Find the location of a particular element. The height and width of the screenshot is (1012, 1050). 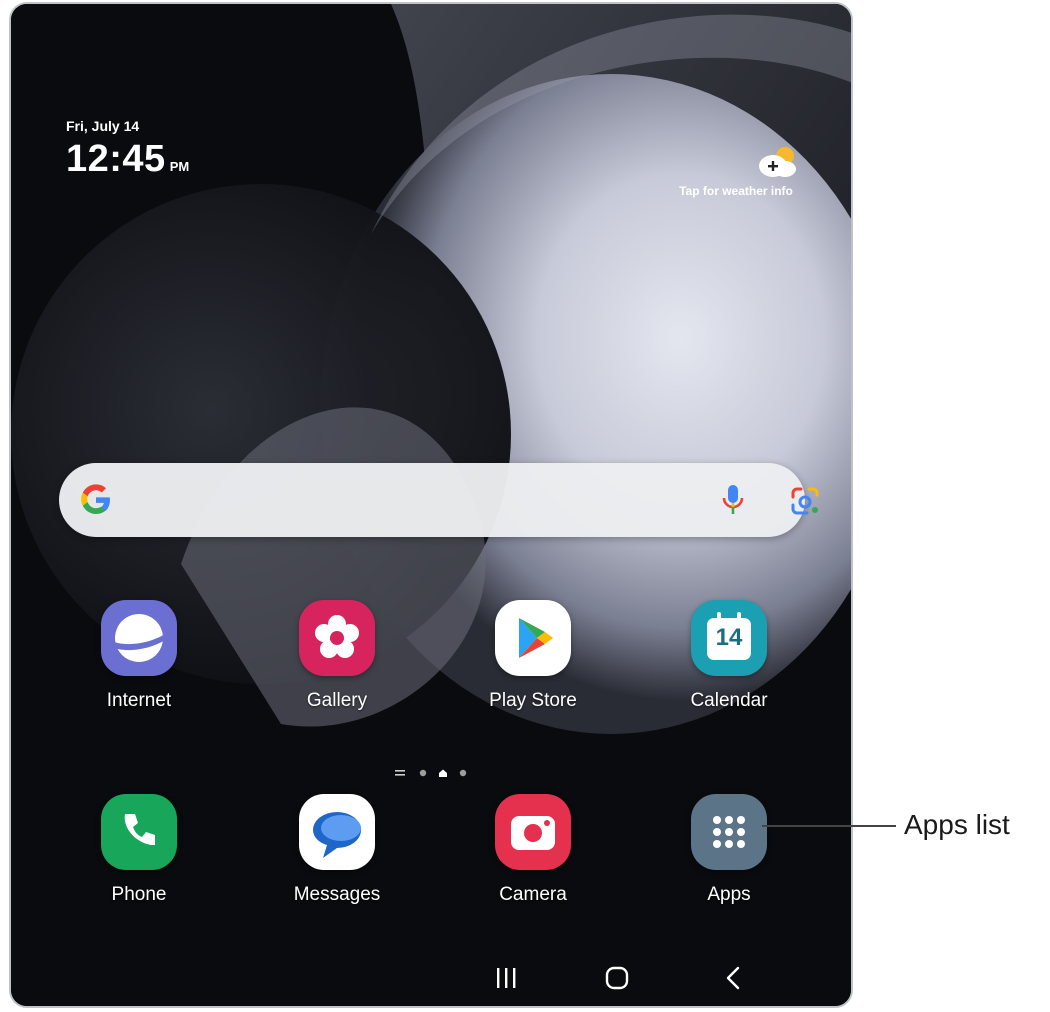

app-label: Internet is located at coordinates (139, 700).